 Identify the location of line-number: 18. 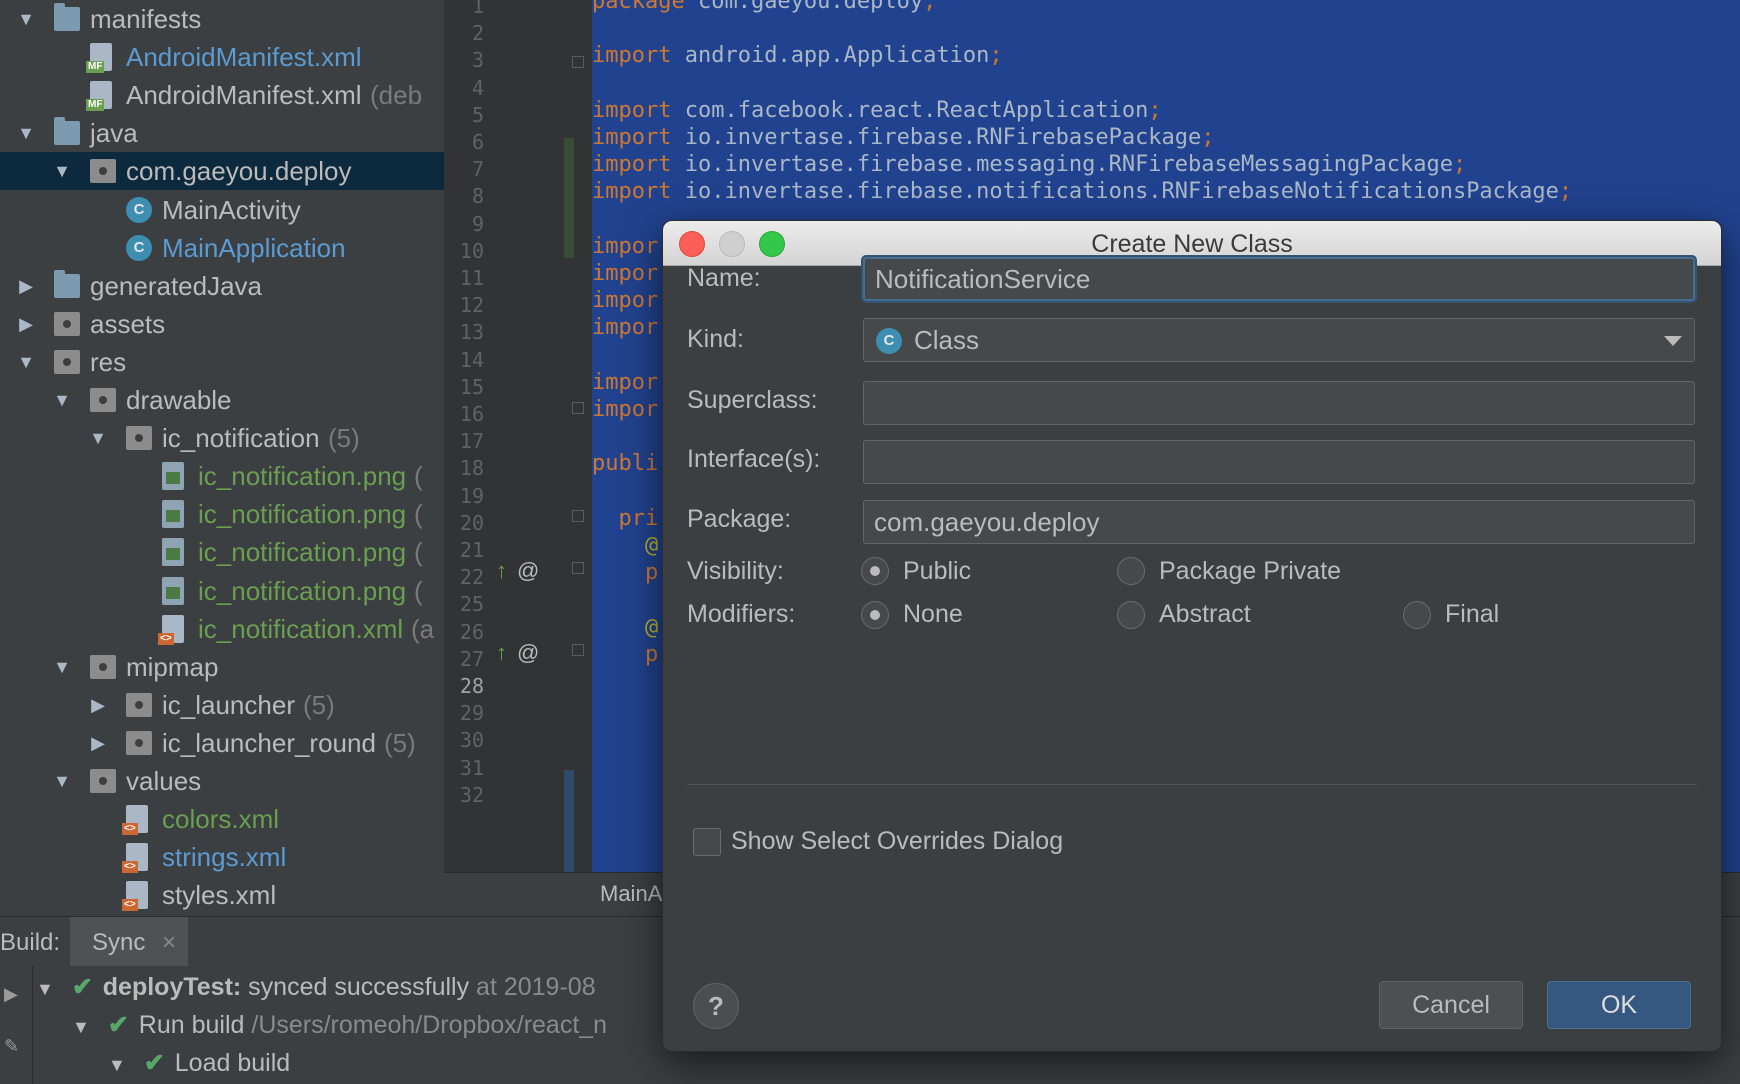
(471, 468).